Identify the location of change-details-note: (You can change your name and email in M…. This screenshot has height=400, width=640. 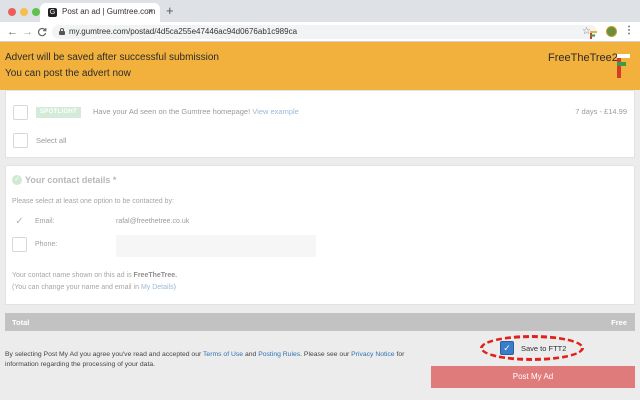
(94, 287).